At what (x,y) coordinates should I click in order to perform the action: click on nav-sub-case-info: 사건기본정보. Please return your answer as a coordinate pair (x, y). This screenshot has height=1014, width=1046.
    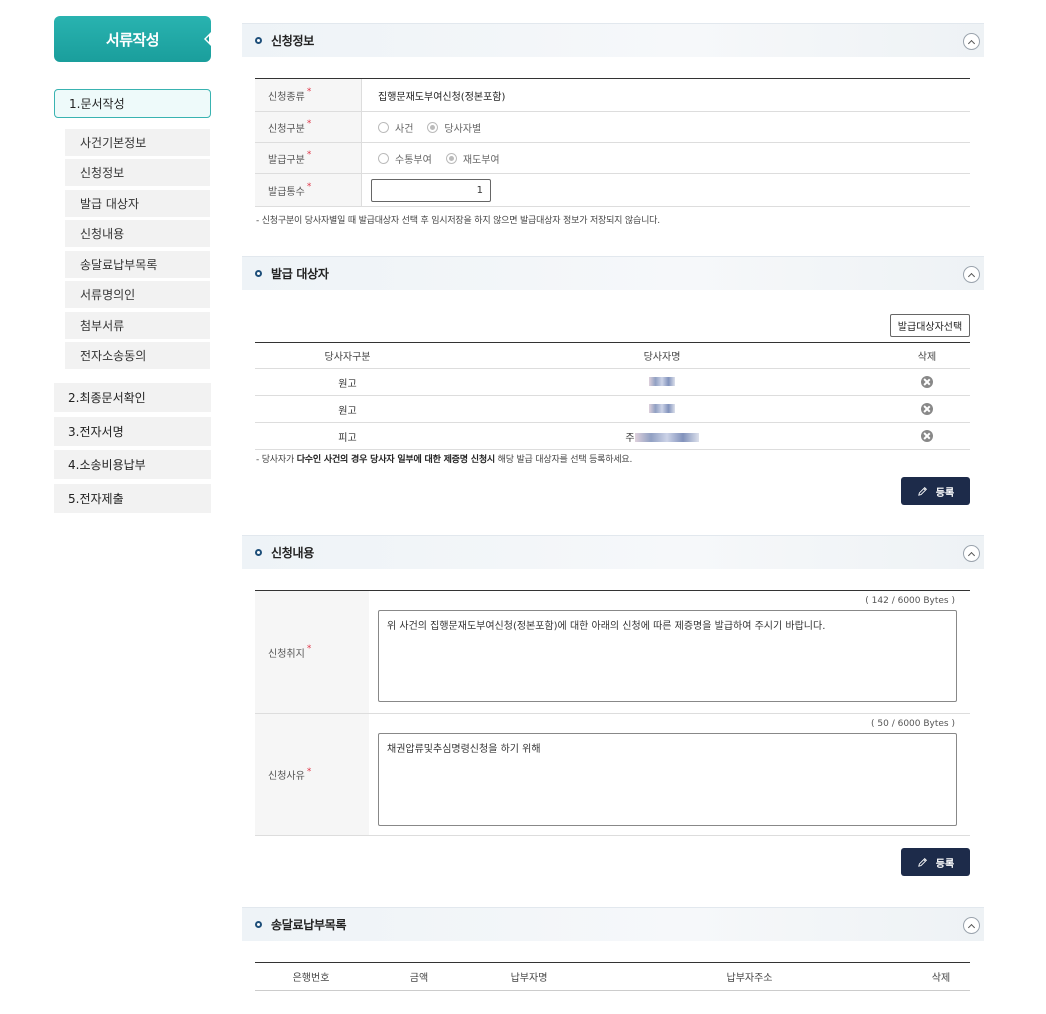
    Looking at the image, I should click on (137, 142).